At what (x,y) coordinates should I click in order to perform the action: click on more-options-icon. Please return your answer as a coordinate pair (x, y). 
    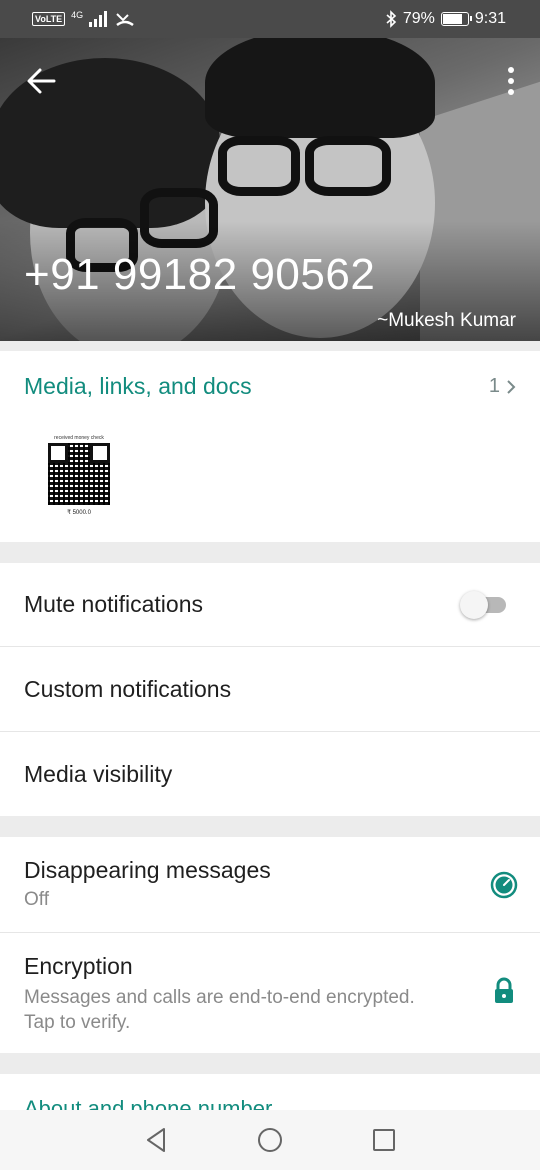
    Looking at the image, I should click on (511, 81).